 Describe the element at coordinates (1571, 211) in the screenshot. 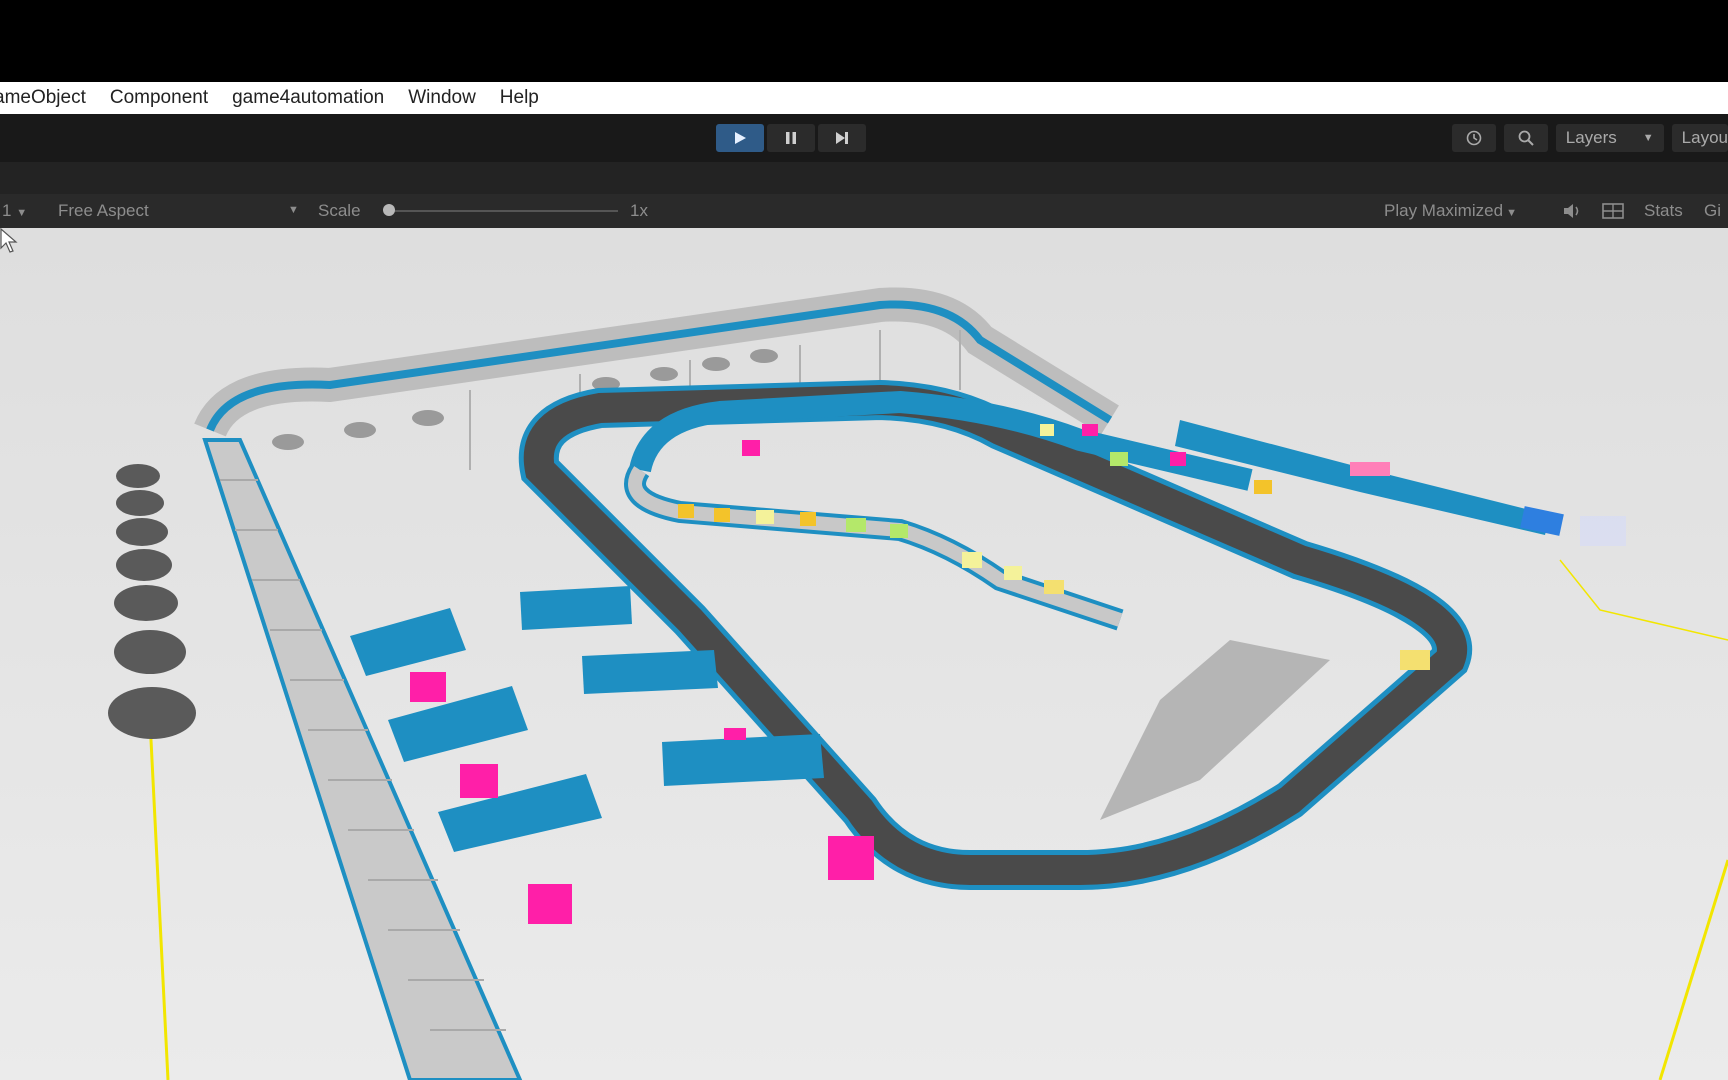

I see `speaker-icon` at that location.